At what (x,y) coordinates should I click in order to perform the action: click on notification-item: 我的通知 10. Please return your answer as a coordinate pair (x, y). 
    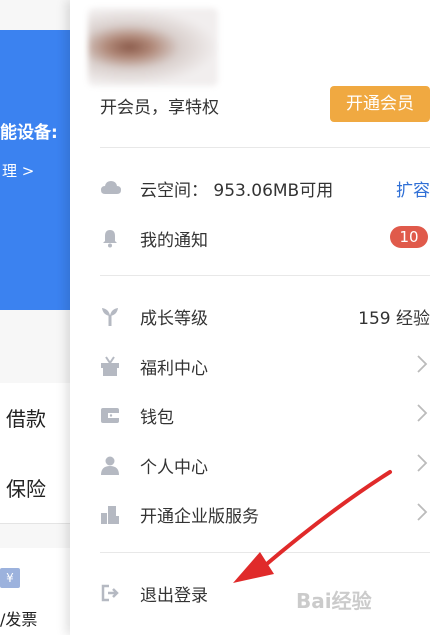
    Looking at the image, I should click on (265, 238).